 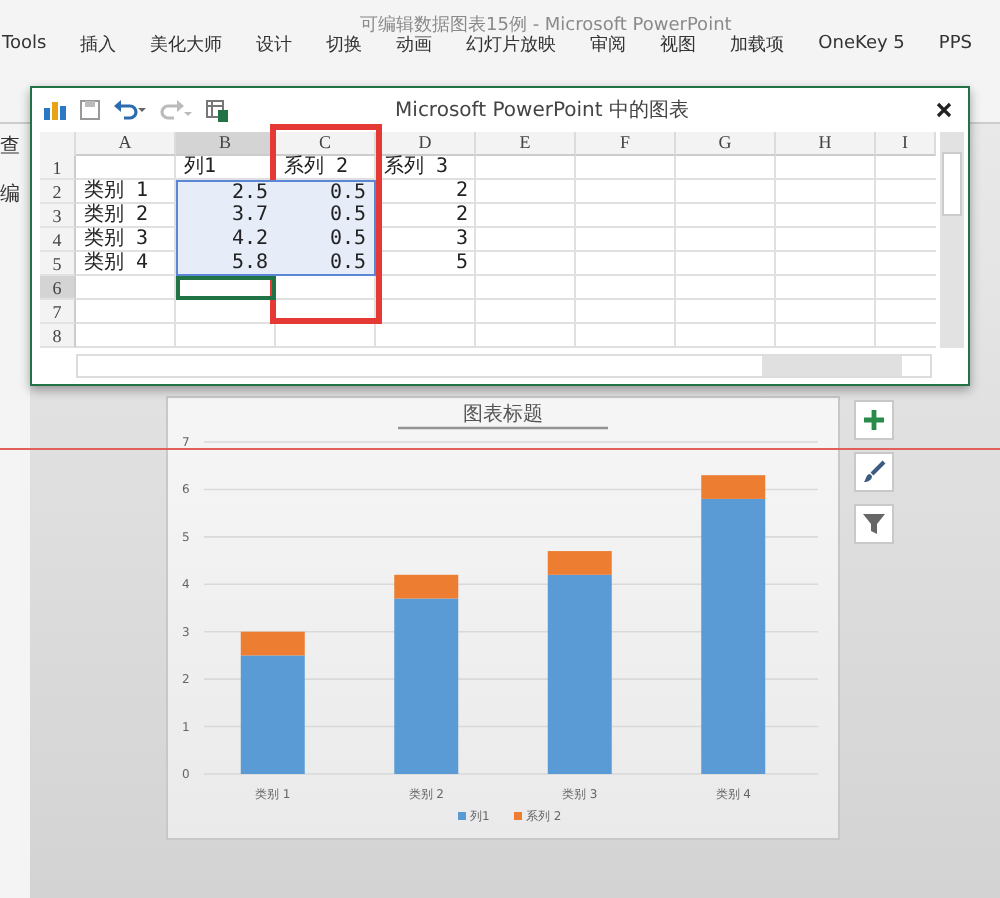 I want to click on ribbon-tab: 视图, so click(x=686, y=44).